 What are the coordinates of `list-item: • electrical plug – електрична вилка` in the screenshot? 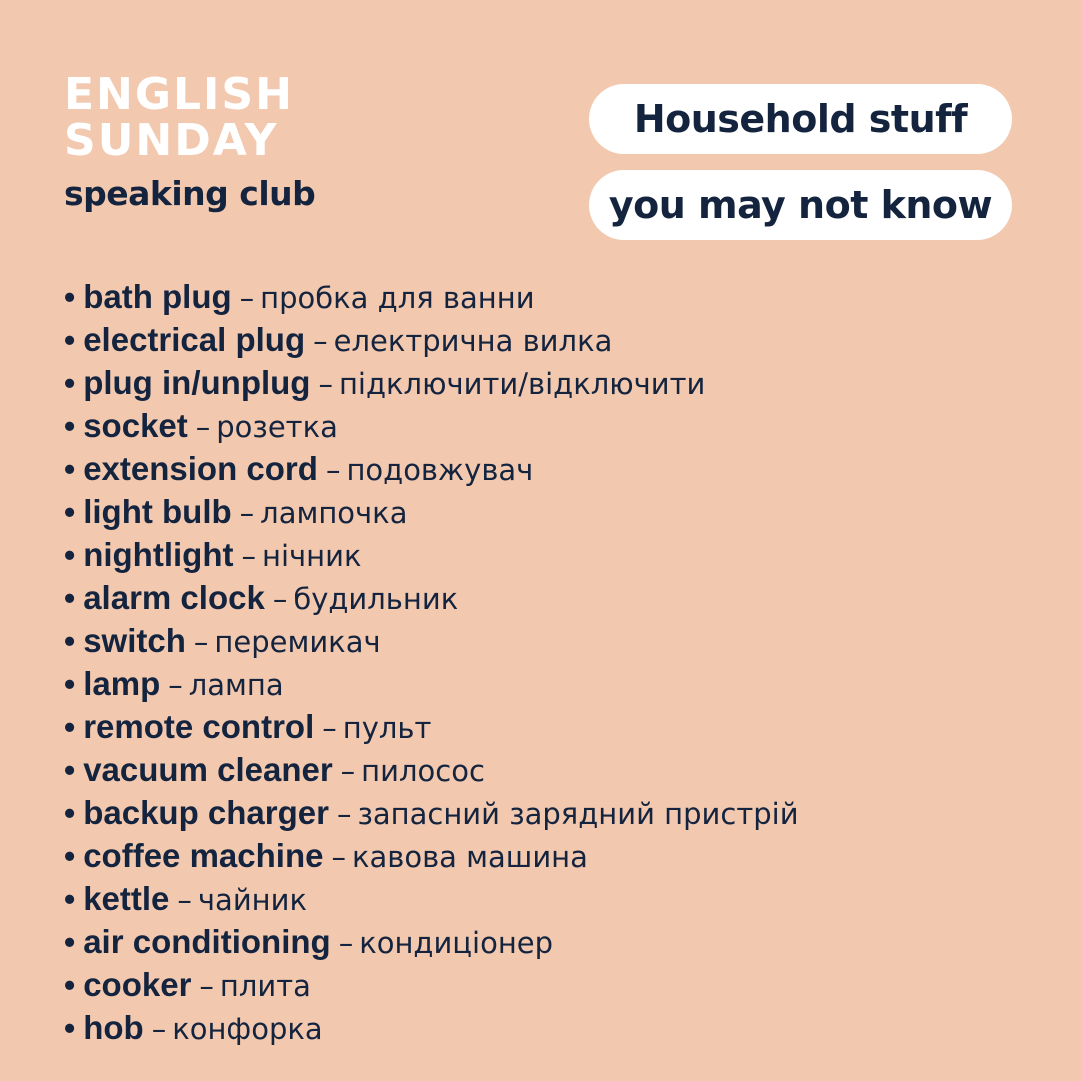 It's located at (431, 339).